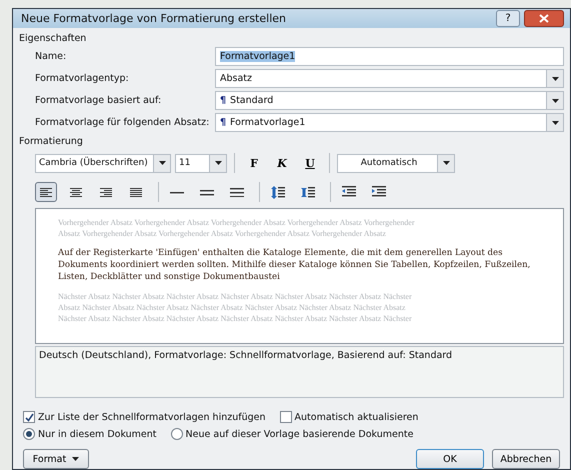  Describe the element at coordinates (122, 122) in the screenshot. I see `field-label: Formatvorlage für folgenden Absatz:` at that location.